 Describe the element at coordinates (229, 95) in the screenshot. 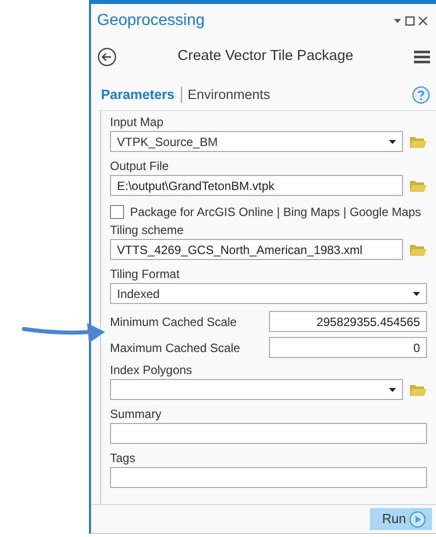

I see `tab: Environments` at that location.